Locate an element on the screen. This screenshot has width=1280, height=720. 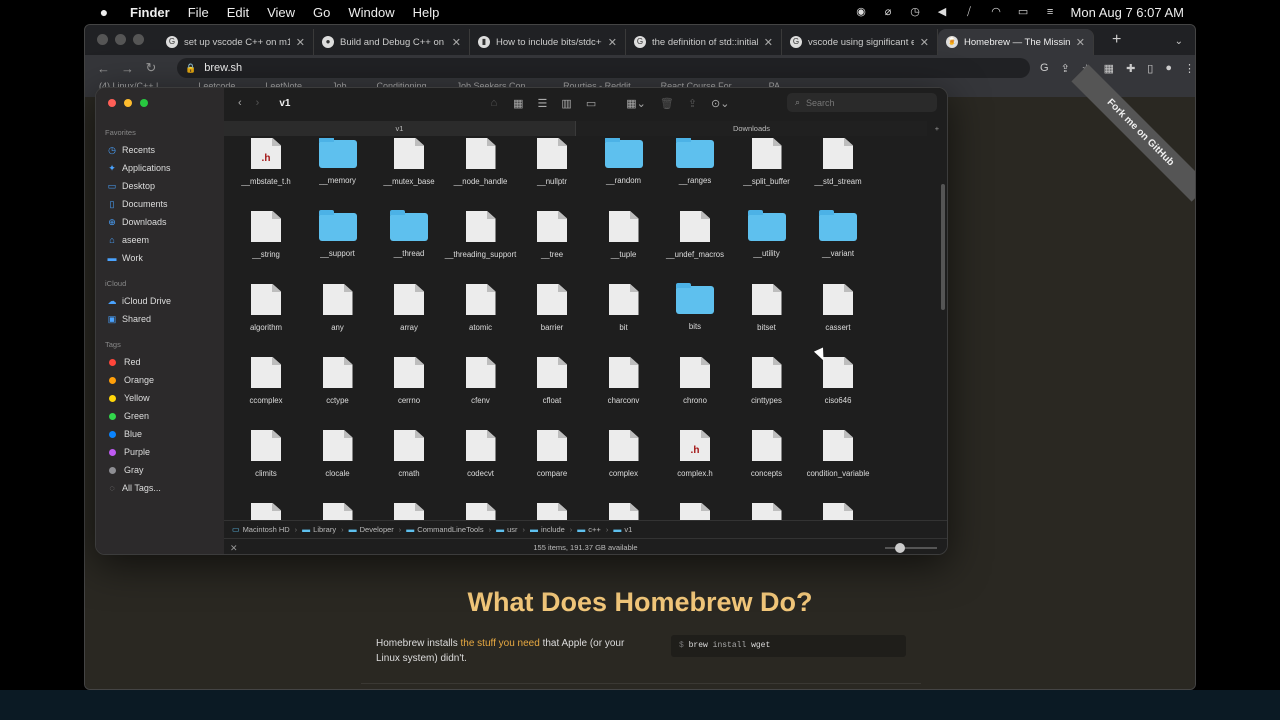
browser-tab: Gvscode using significant energ ✕ is located at coordinates (860, 42).